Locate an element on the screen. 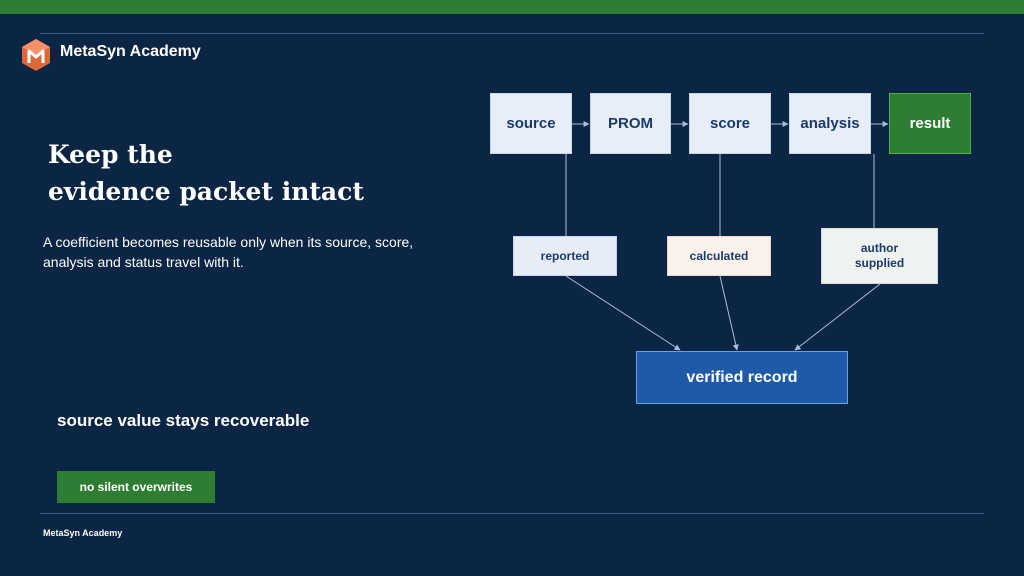 The width and height of the screenshot is (1024, 576). arrow-reported-verified is located at coordinates (623, 313).